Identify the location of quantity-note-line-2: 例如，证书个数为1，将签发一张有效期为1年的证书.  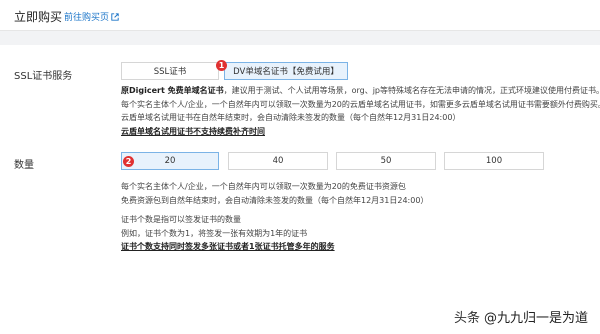
(214, 233).